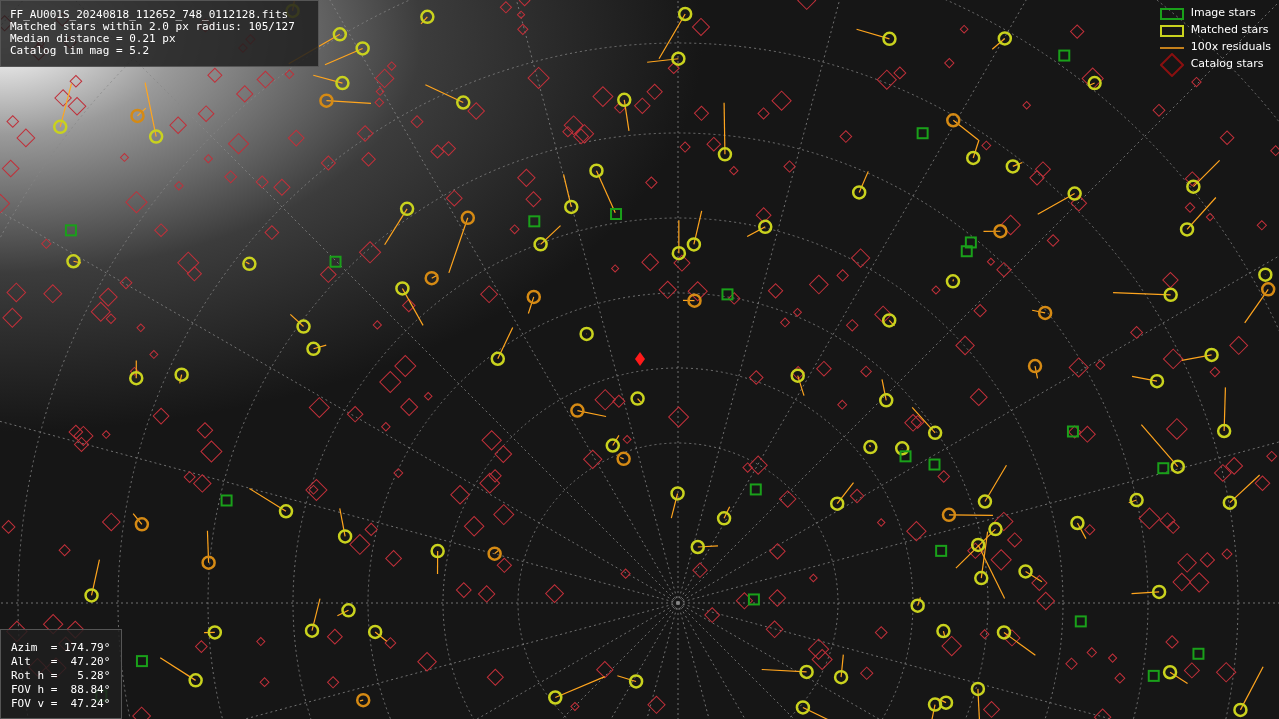 The image size is (1279, 719). I want to click on pointing-text: Azim = 174.79°, so click(61, 648).